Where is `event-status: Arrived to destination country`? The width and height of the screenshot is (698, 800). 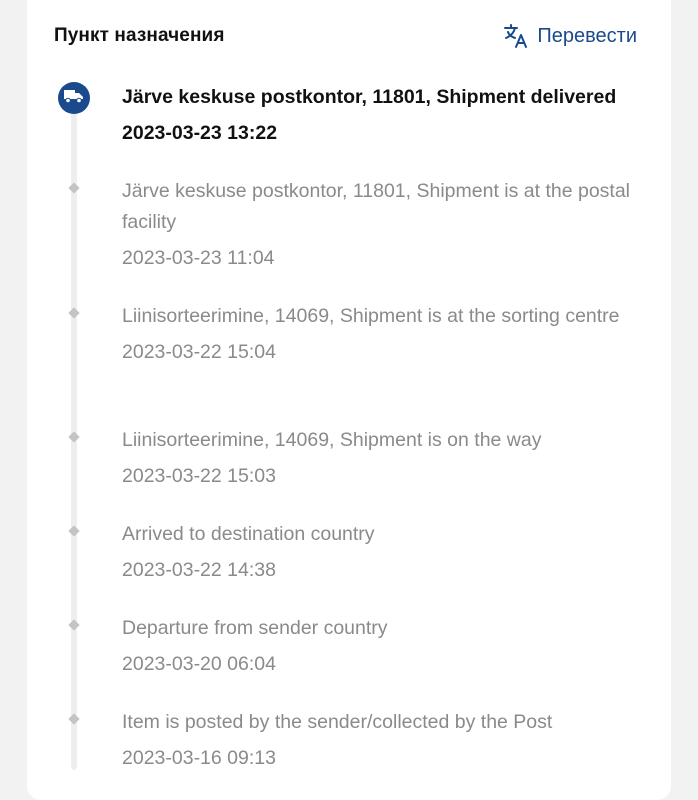
event-status: Arrived to destination country is located at coordinates (248, 534).